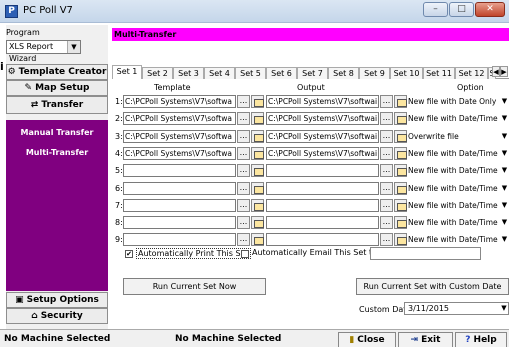  I want to click on tab-set-12: Set 12, so click(471, 73).